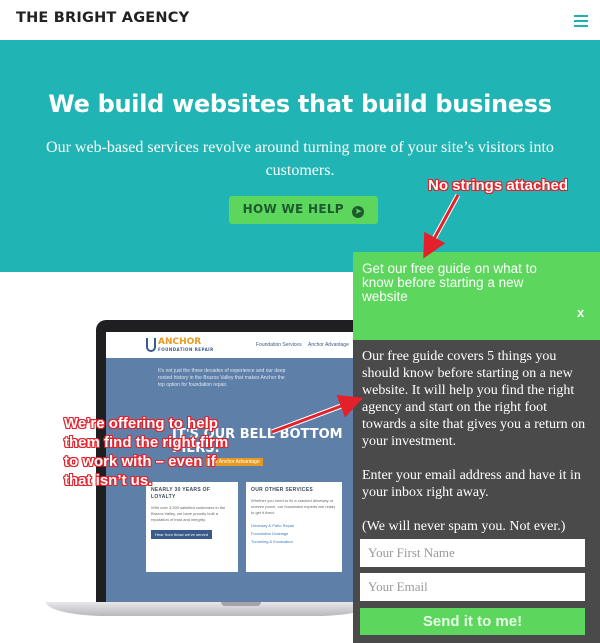  What do you see at coordinates (472, 553) in the screenshot?
I see `first-name-input` at bounding box center [472, 553].